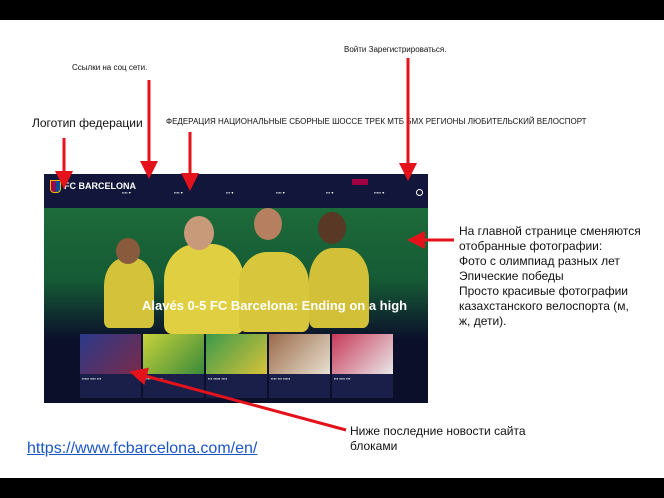 The width and height of the screenshot is (664, 498). What do you see at coordinates (483, 321) in the screenshot?
I see `hero-description-line: ж, дети).` at bounding box center [483, 321].